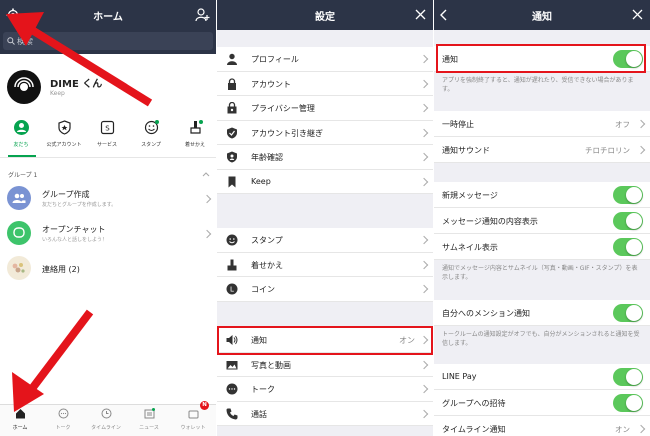  I want to click on notify-message-preview-row: メッセージ通知の内容表示, so click(542, 221).